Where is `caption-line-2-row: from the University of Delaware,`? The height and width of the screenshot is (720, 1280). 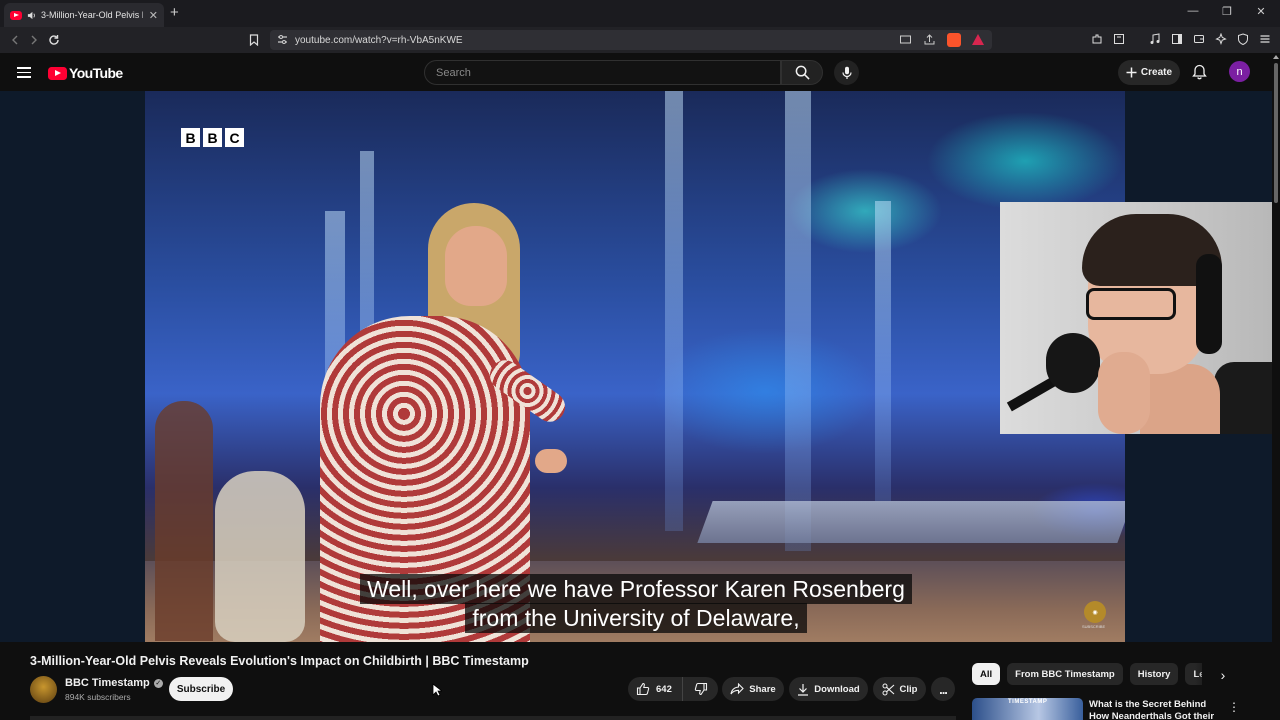 caption-line-2-row: from the University of Delaware, is located at coordinates (636, 618).